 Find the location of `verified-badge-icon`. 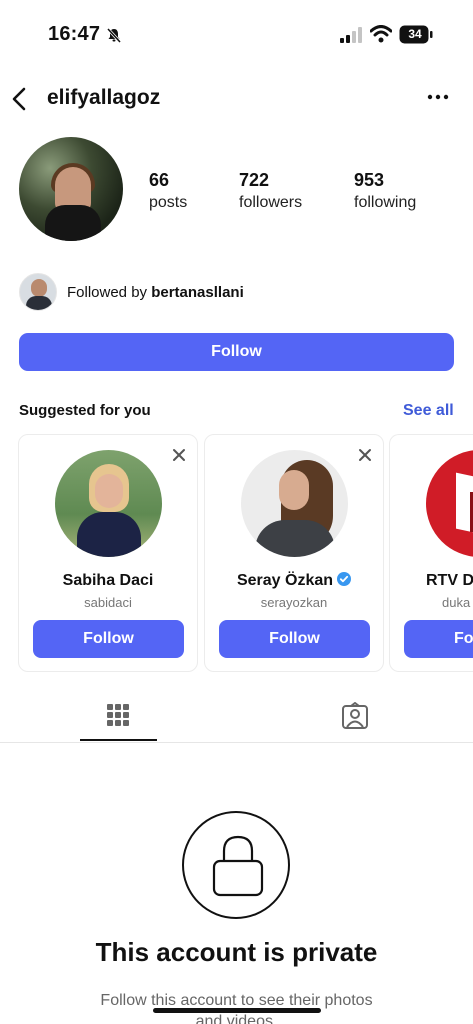

verified-badge-icon is located at coordinates (344, 579).